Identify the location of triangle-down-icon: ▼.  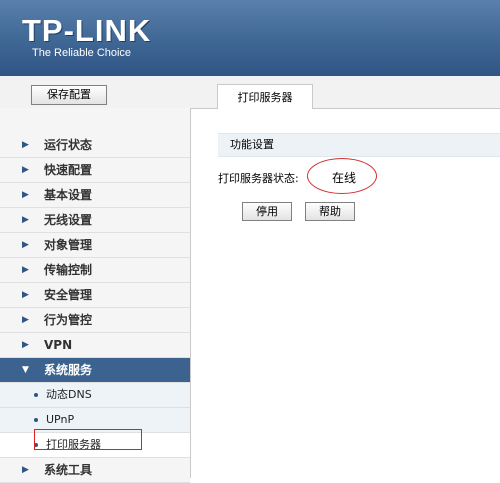
(25, 370).